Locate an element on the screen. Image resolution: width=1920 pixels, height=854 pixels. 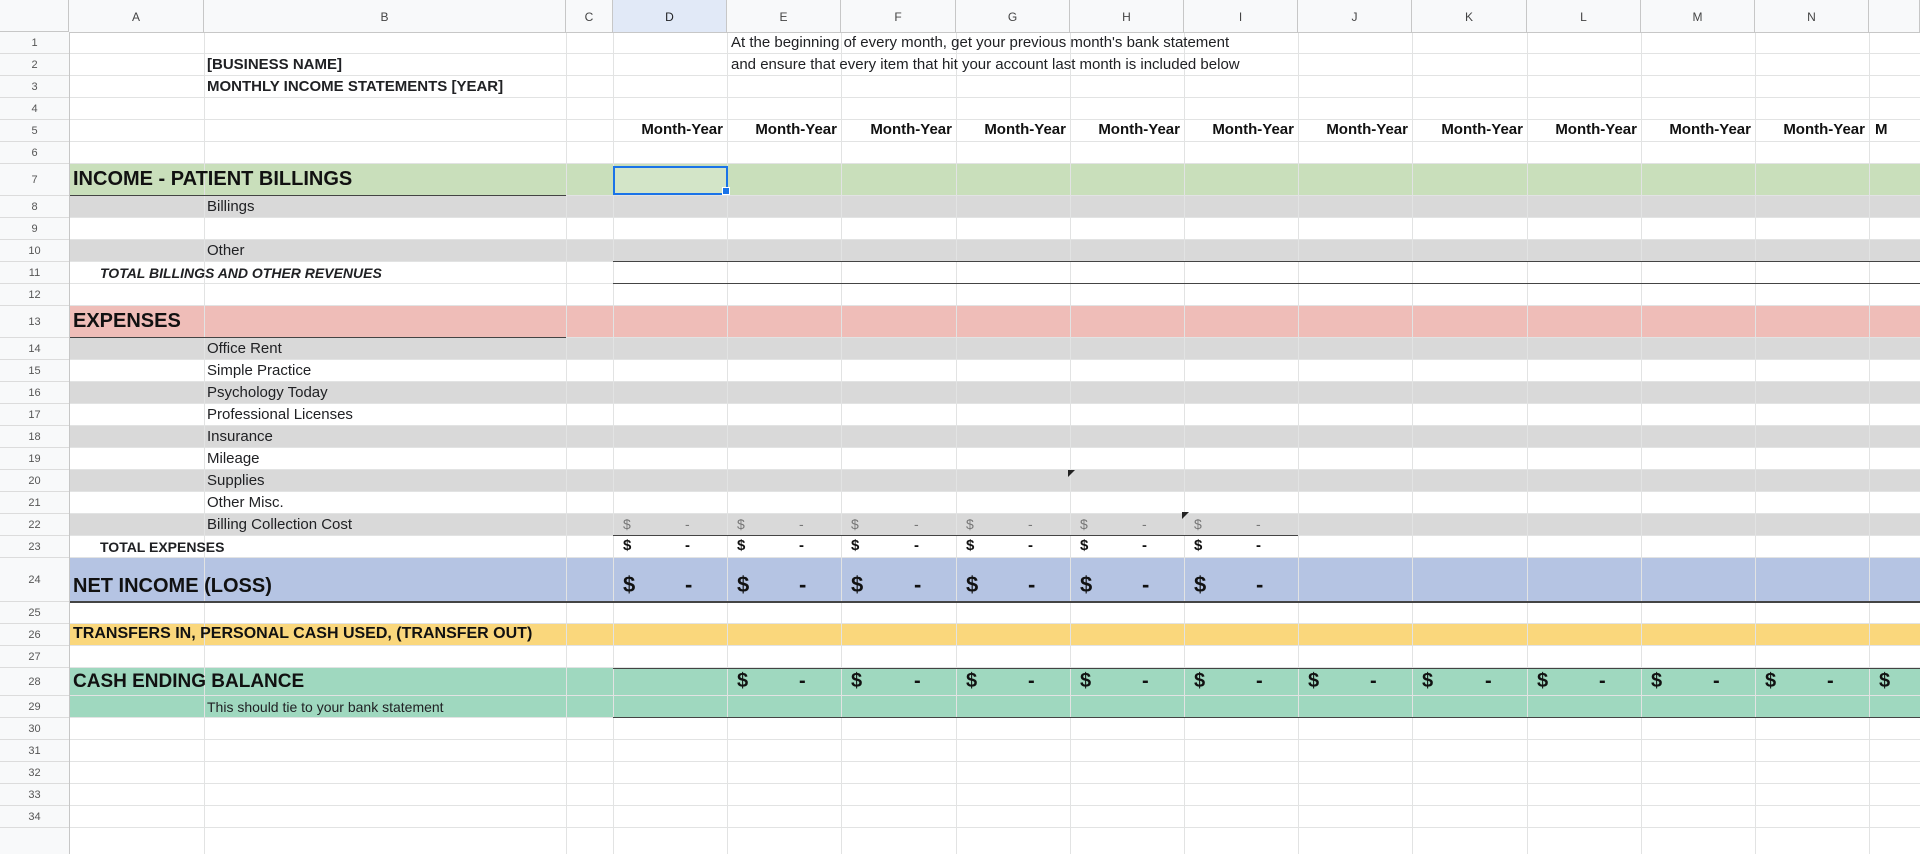
row-header-24: 24 is located at coordinates (34, 580).